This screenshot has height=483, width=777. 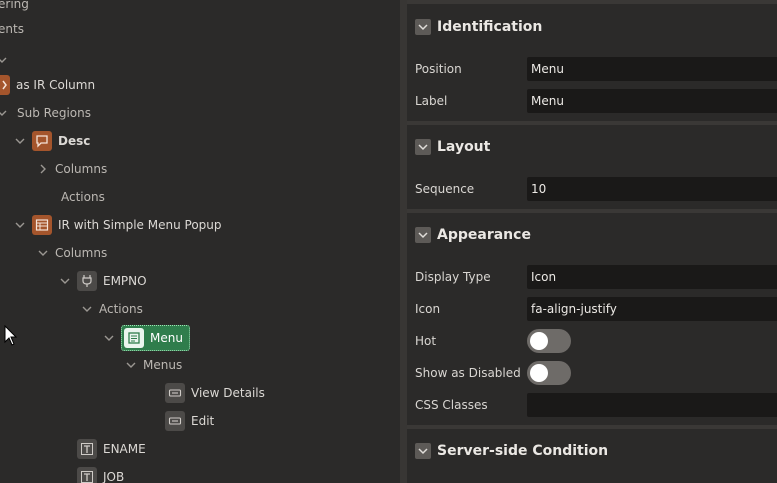 What do you see at coordinates (112, 309) in the screenshot?
I see `tree-node-empno-actions: Actions` at bounding box center [112, 309].